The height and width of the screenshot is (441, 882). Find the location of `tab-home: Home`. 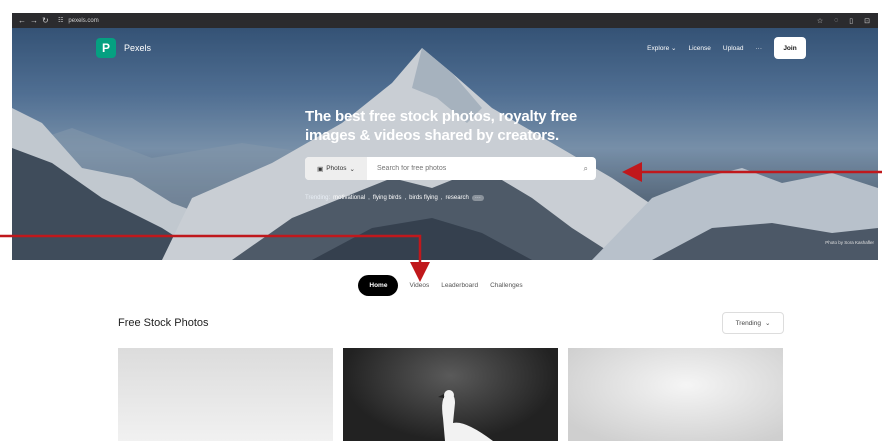

tab-home: Home is located at coordinates (378, 285).